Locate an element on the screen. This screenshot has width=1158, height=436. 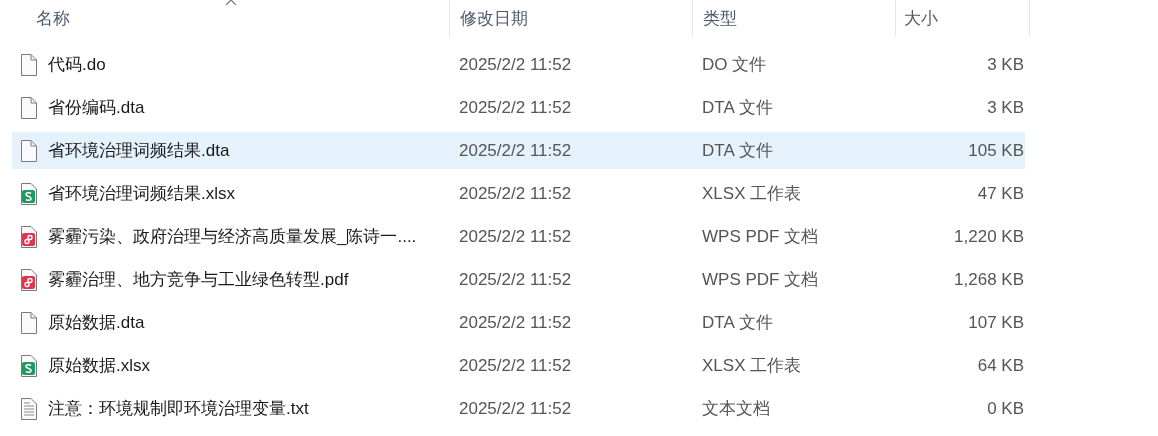
file-name: 原始数据.dta is located at coordinates (96, 323).